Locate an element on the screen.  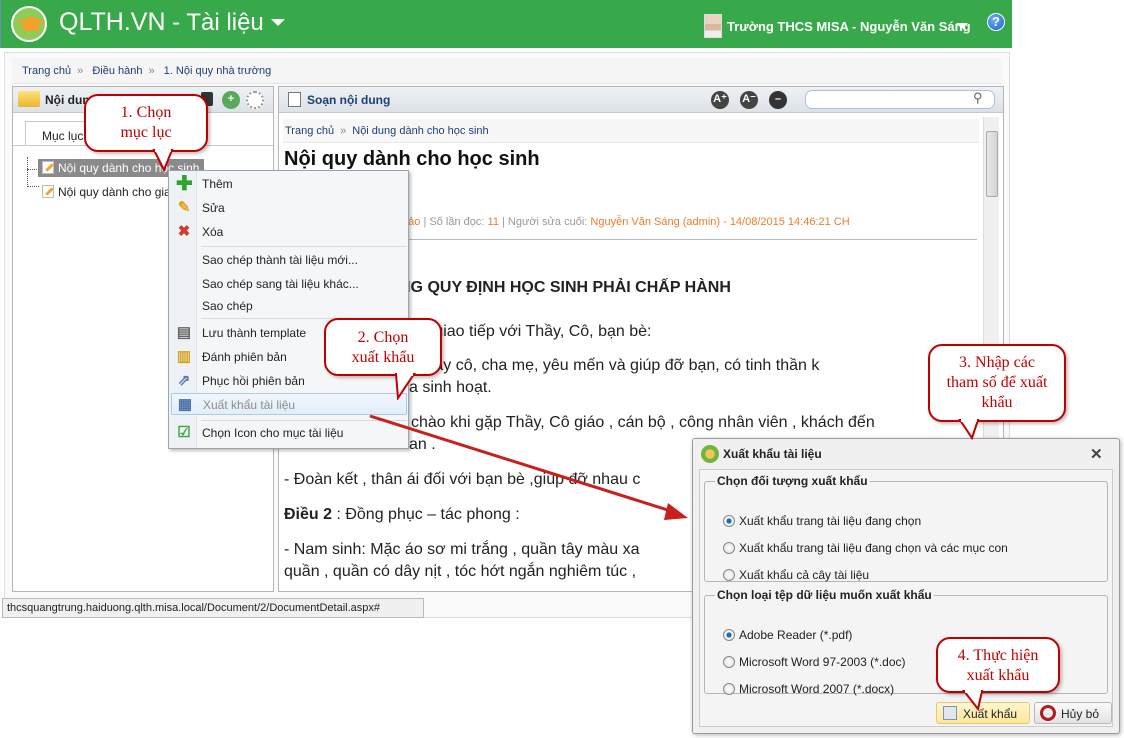
cancel-icon is located at coordinates (1048, 713).